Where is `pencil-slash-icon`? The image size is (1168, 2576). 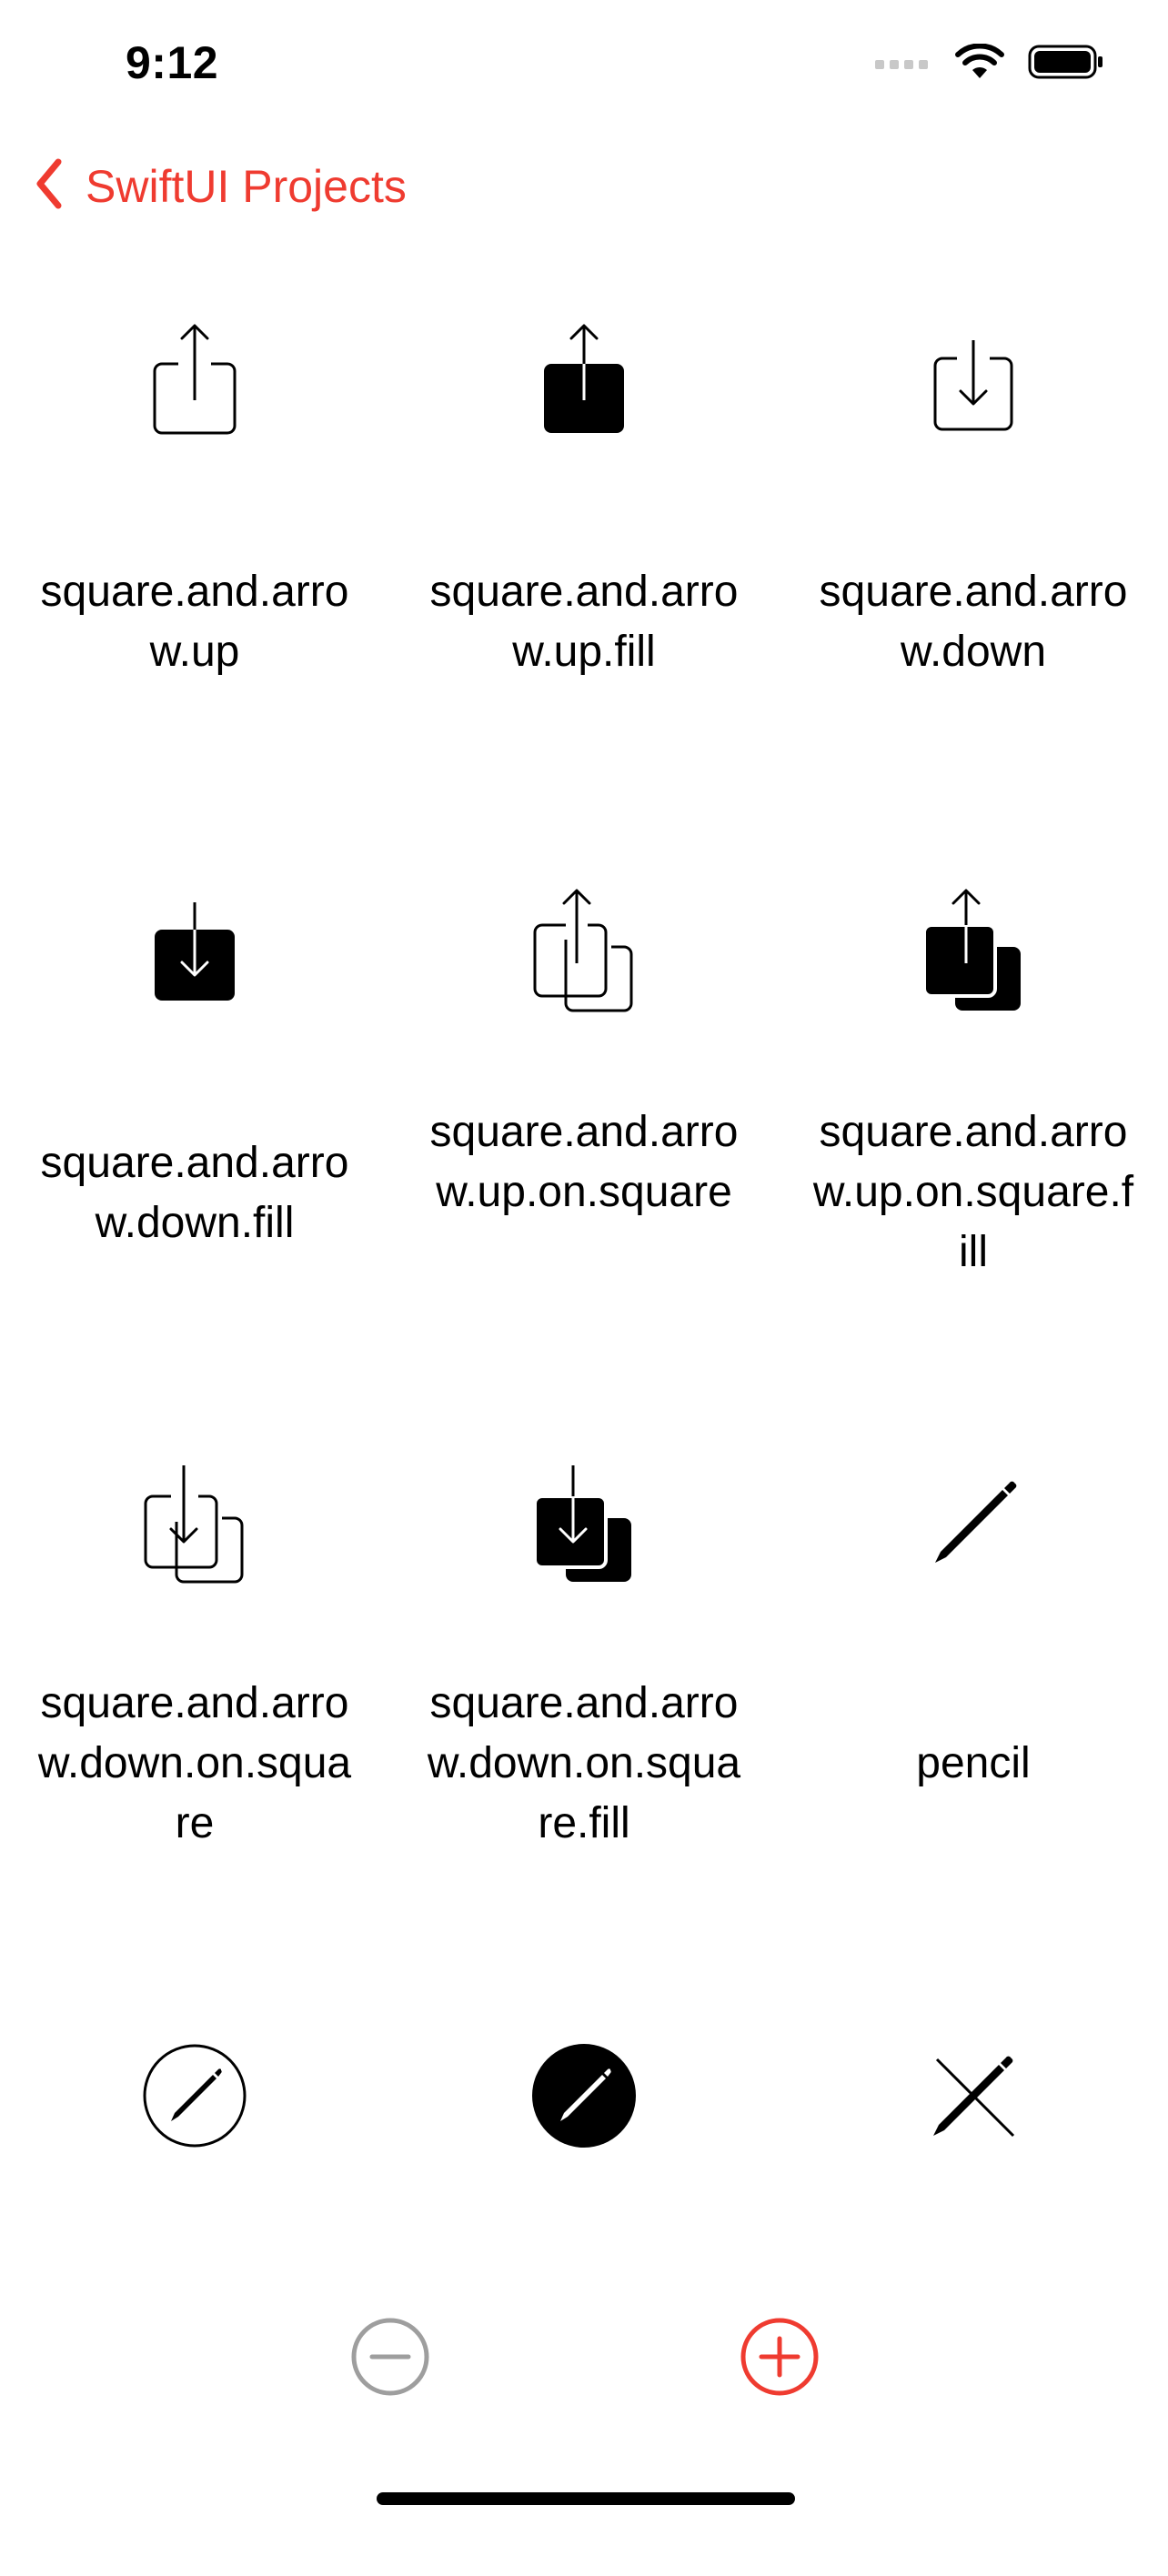
pencil-slash-icon is located at coordinates (973, 2096).